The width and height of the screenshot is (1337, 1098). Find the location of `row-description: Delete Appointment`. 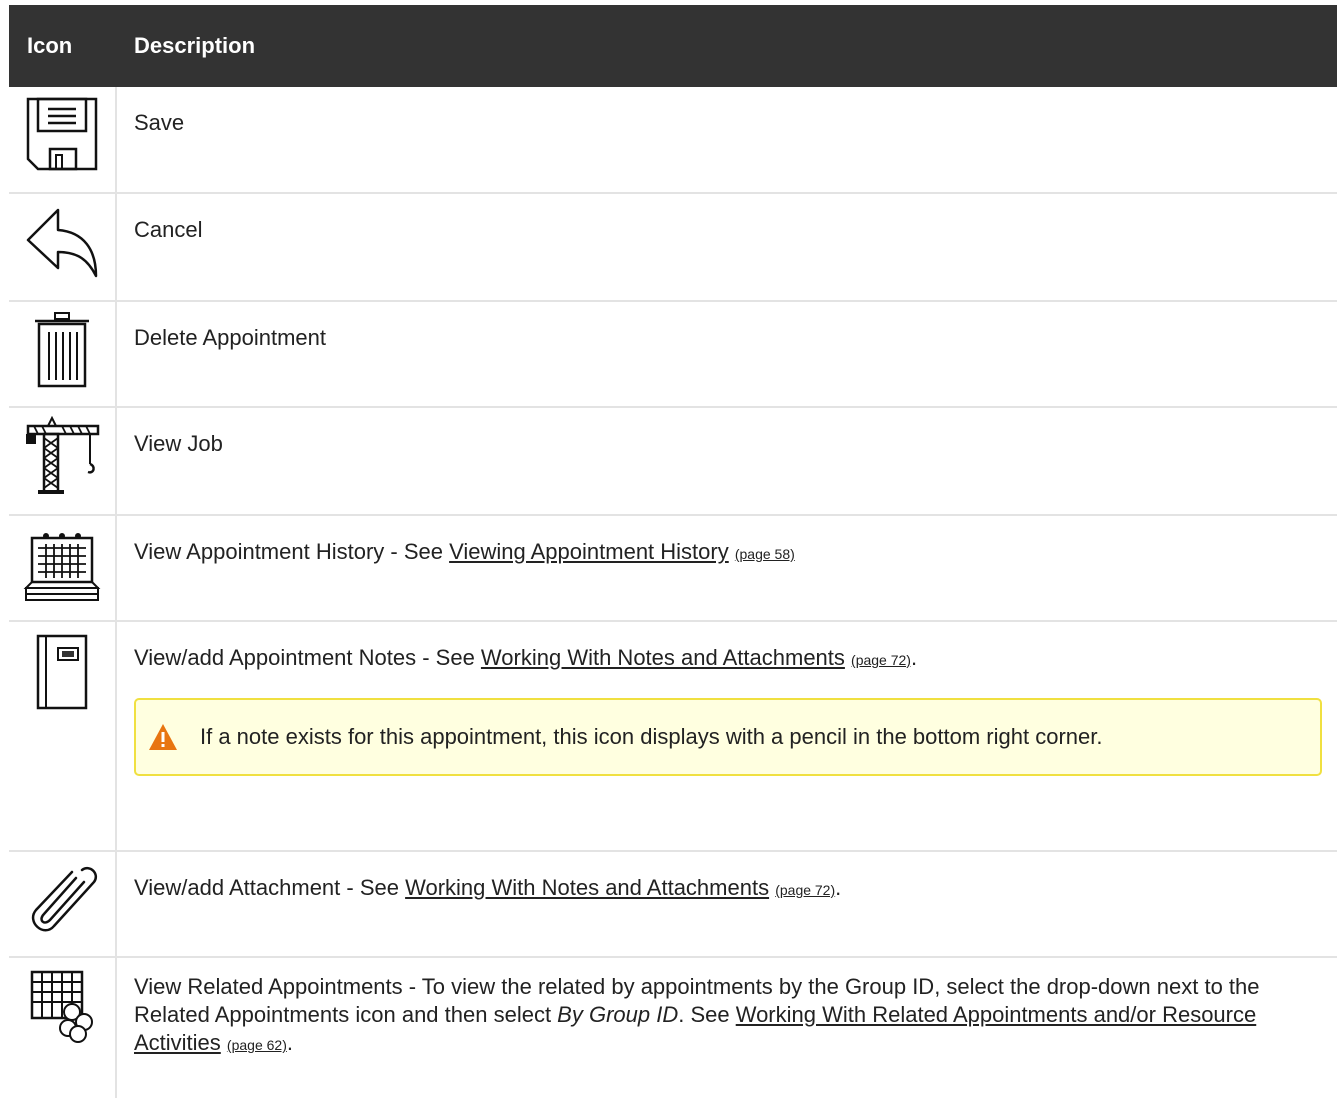

row-description: Delete Appointment is located at coordinates (230, 337).